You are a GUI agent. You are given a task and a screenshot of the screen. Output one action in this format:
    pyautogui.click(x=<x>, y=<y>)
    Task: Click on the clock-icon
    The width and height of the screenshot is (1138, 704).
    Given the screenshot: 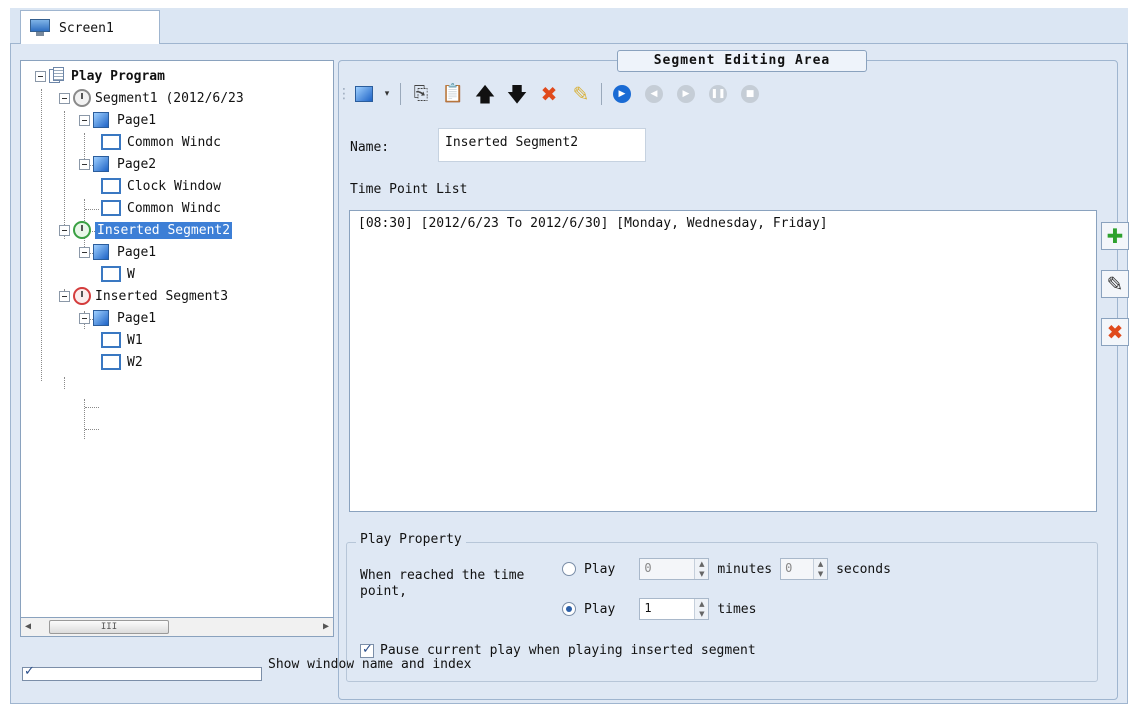 What is the action you would take?
    pyautogui.click(x=82, y=98)
    